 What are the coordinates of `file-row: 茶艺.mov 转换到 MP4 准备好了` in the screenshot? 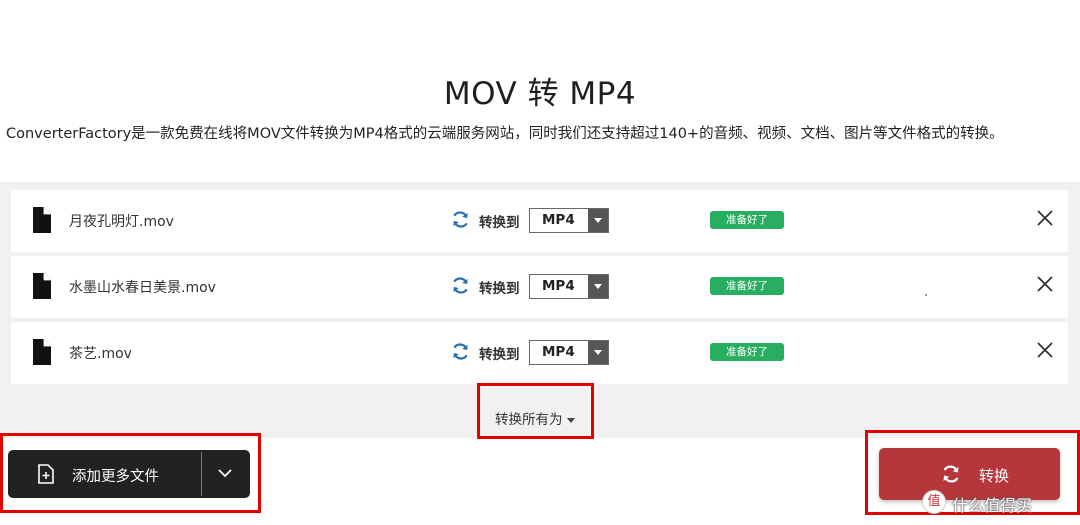 It's located at (539, 353).